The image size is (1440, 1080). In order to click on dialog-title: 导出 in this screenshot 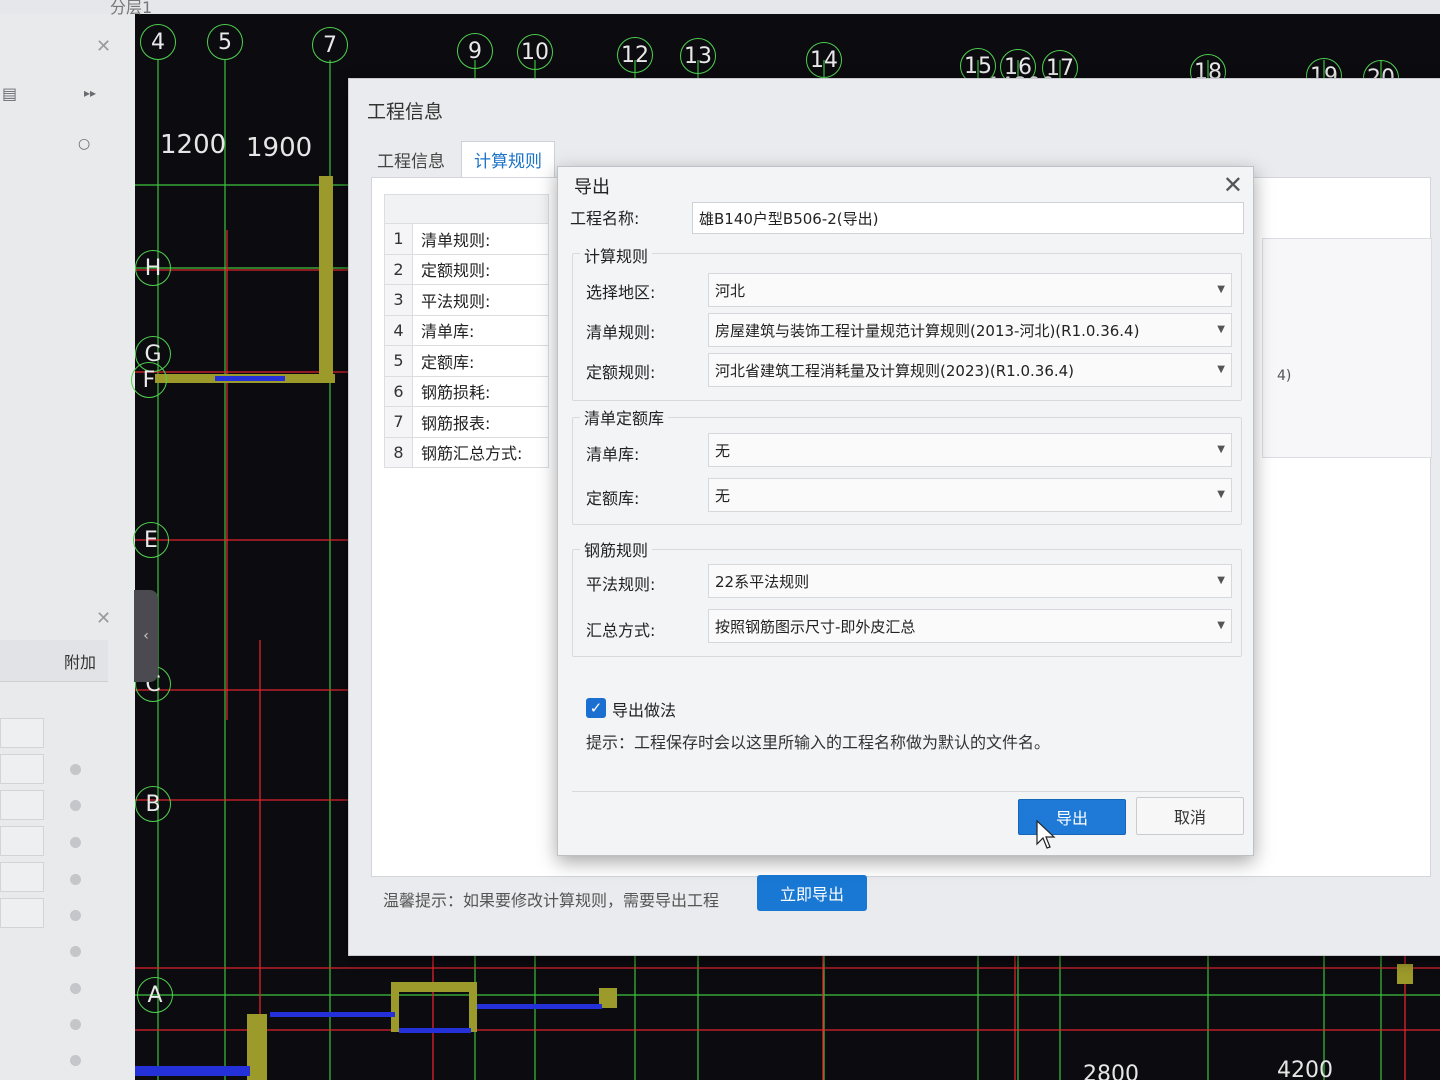, I will do `click(592, 187)`.